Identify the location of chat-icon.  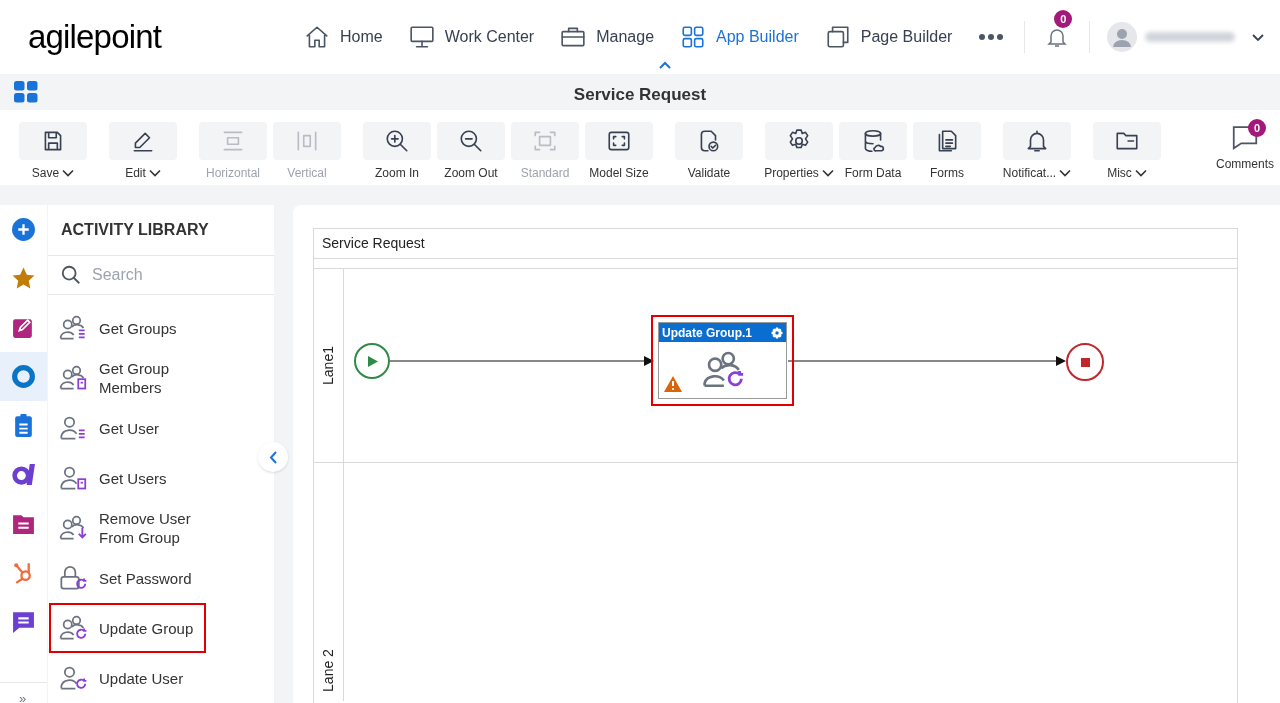
(23, 621).